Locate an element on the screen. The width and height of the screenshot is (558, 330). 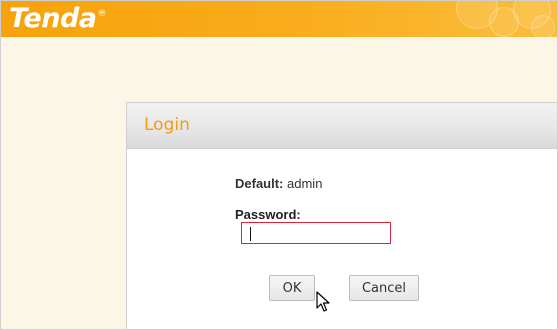
logo-text: Tenda is located at coordinates (53, 18).